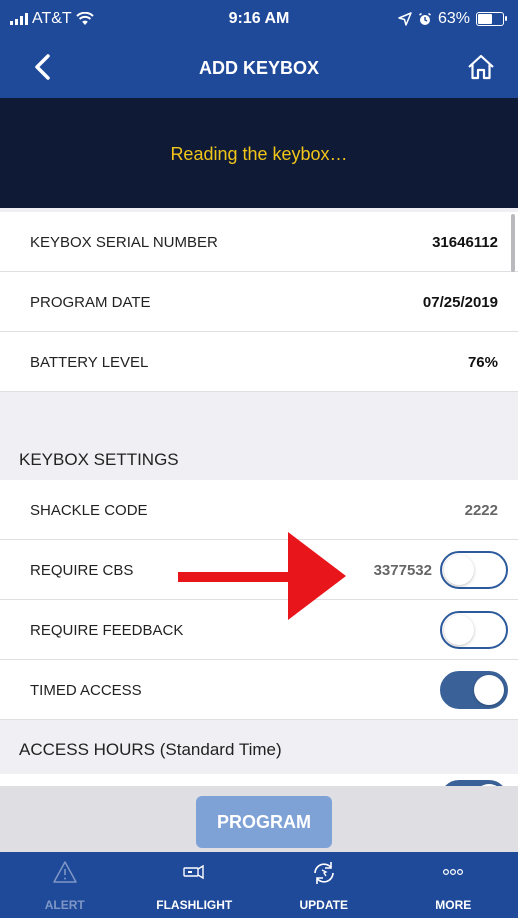 The image size is (518, 918). What do you see at coordinates (107, 630) in the screenshot?
I see `setting-label: REQUIRE FEEDBACK` at bounding box center [107, 630].